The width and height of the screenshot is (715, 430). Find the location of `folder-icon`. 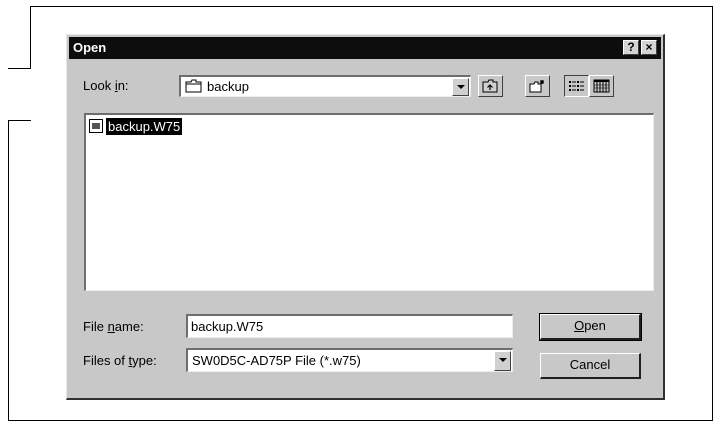

folder-icon is located at coordinates (194, 88).